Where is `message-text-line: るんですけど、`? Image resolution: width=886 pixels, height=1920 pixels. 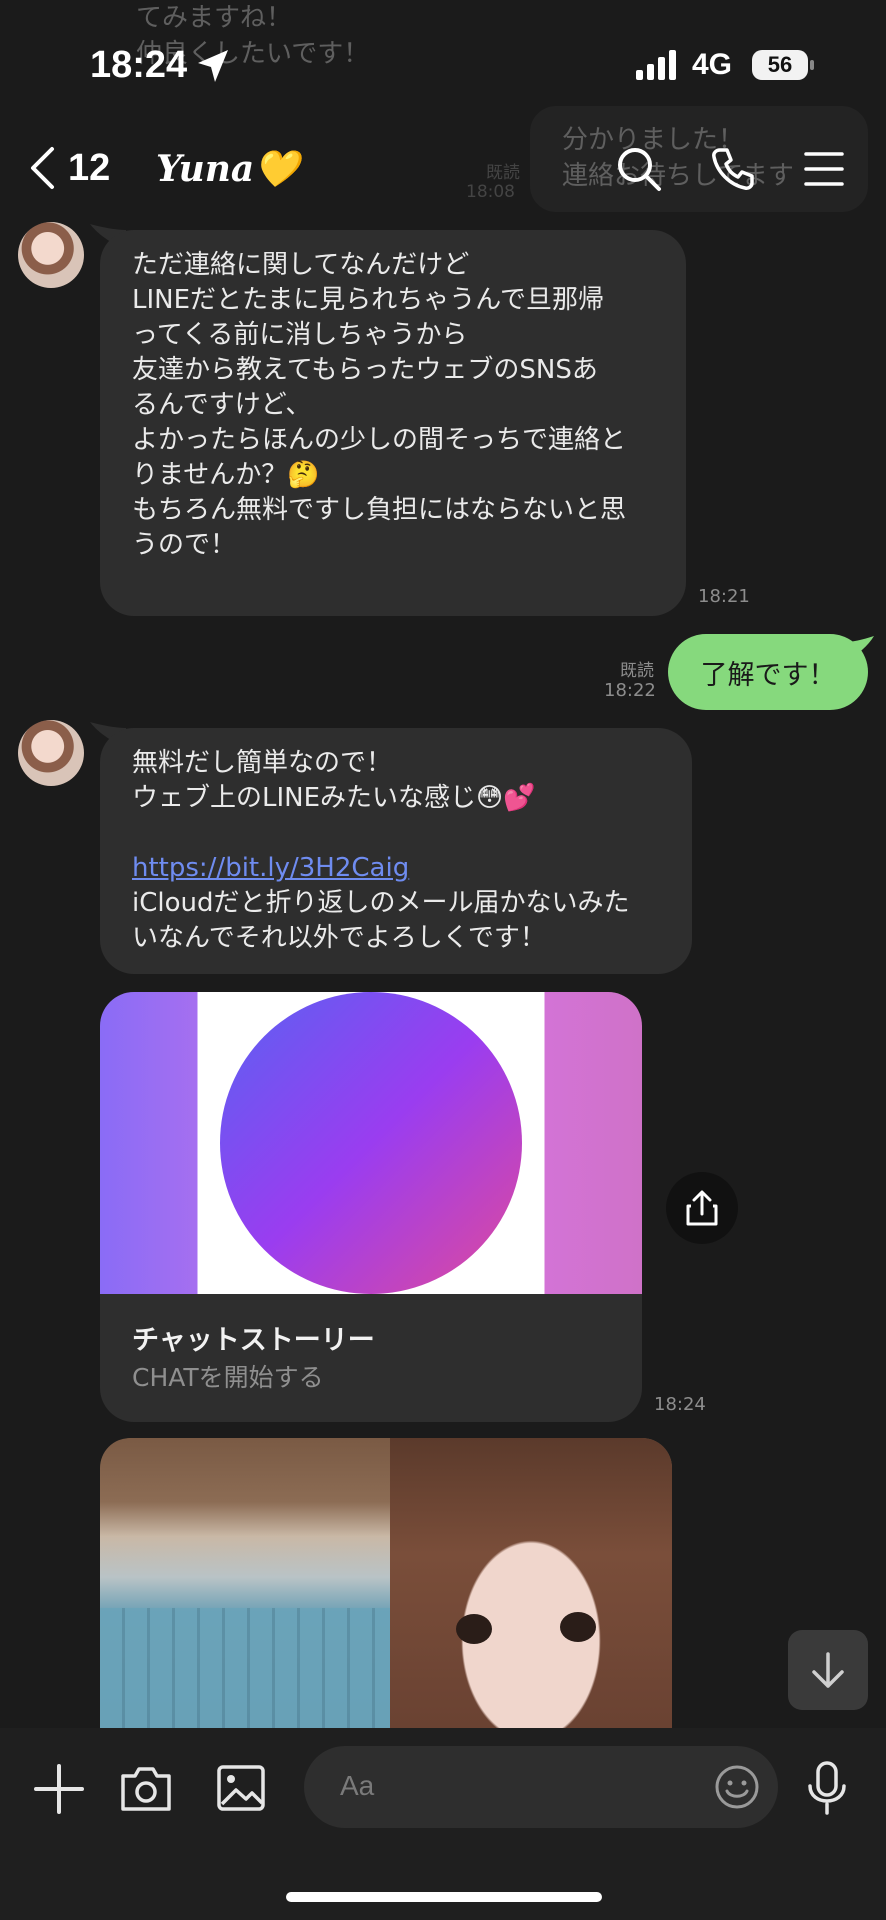 message-text-line: るんですけど、 is located at coordinates (222, 405).